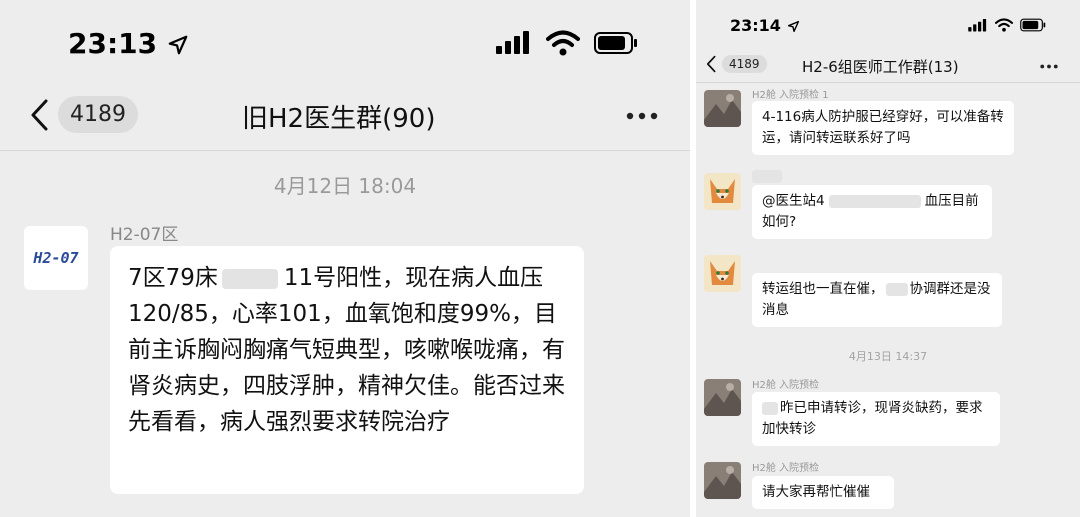 Image resolution: width=1080 pixels, height=517 pixels. What do you see at coordinates (888, 356) in the screenshot?
I see `message-timestamp: 4月13日 14:37` at bounding box center [888, 356].